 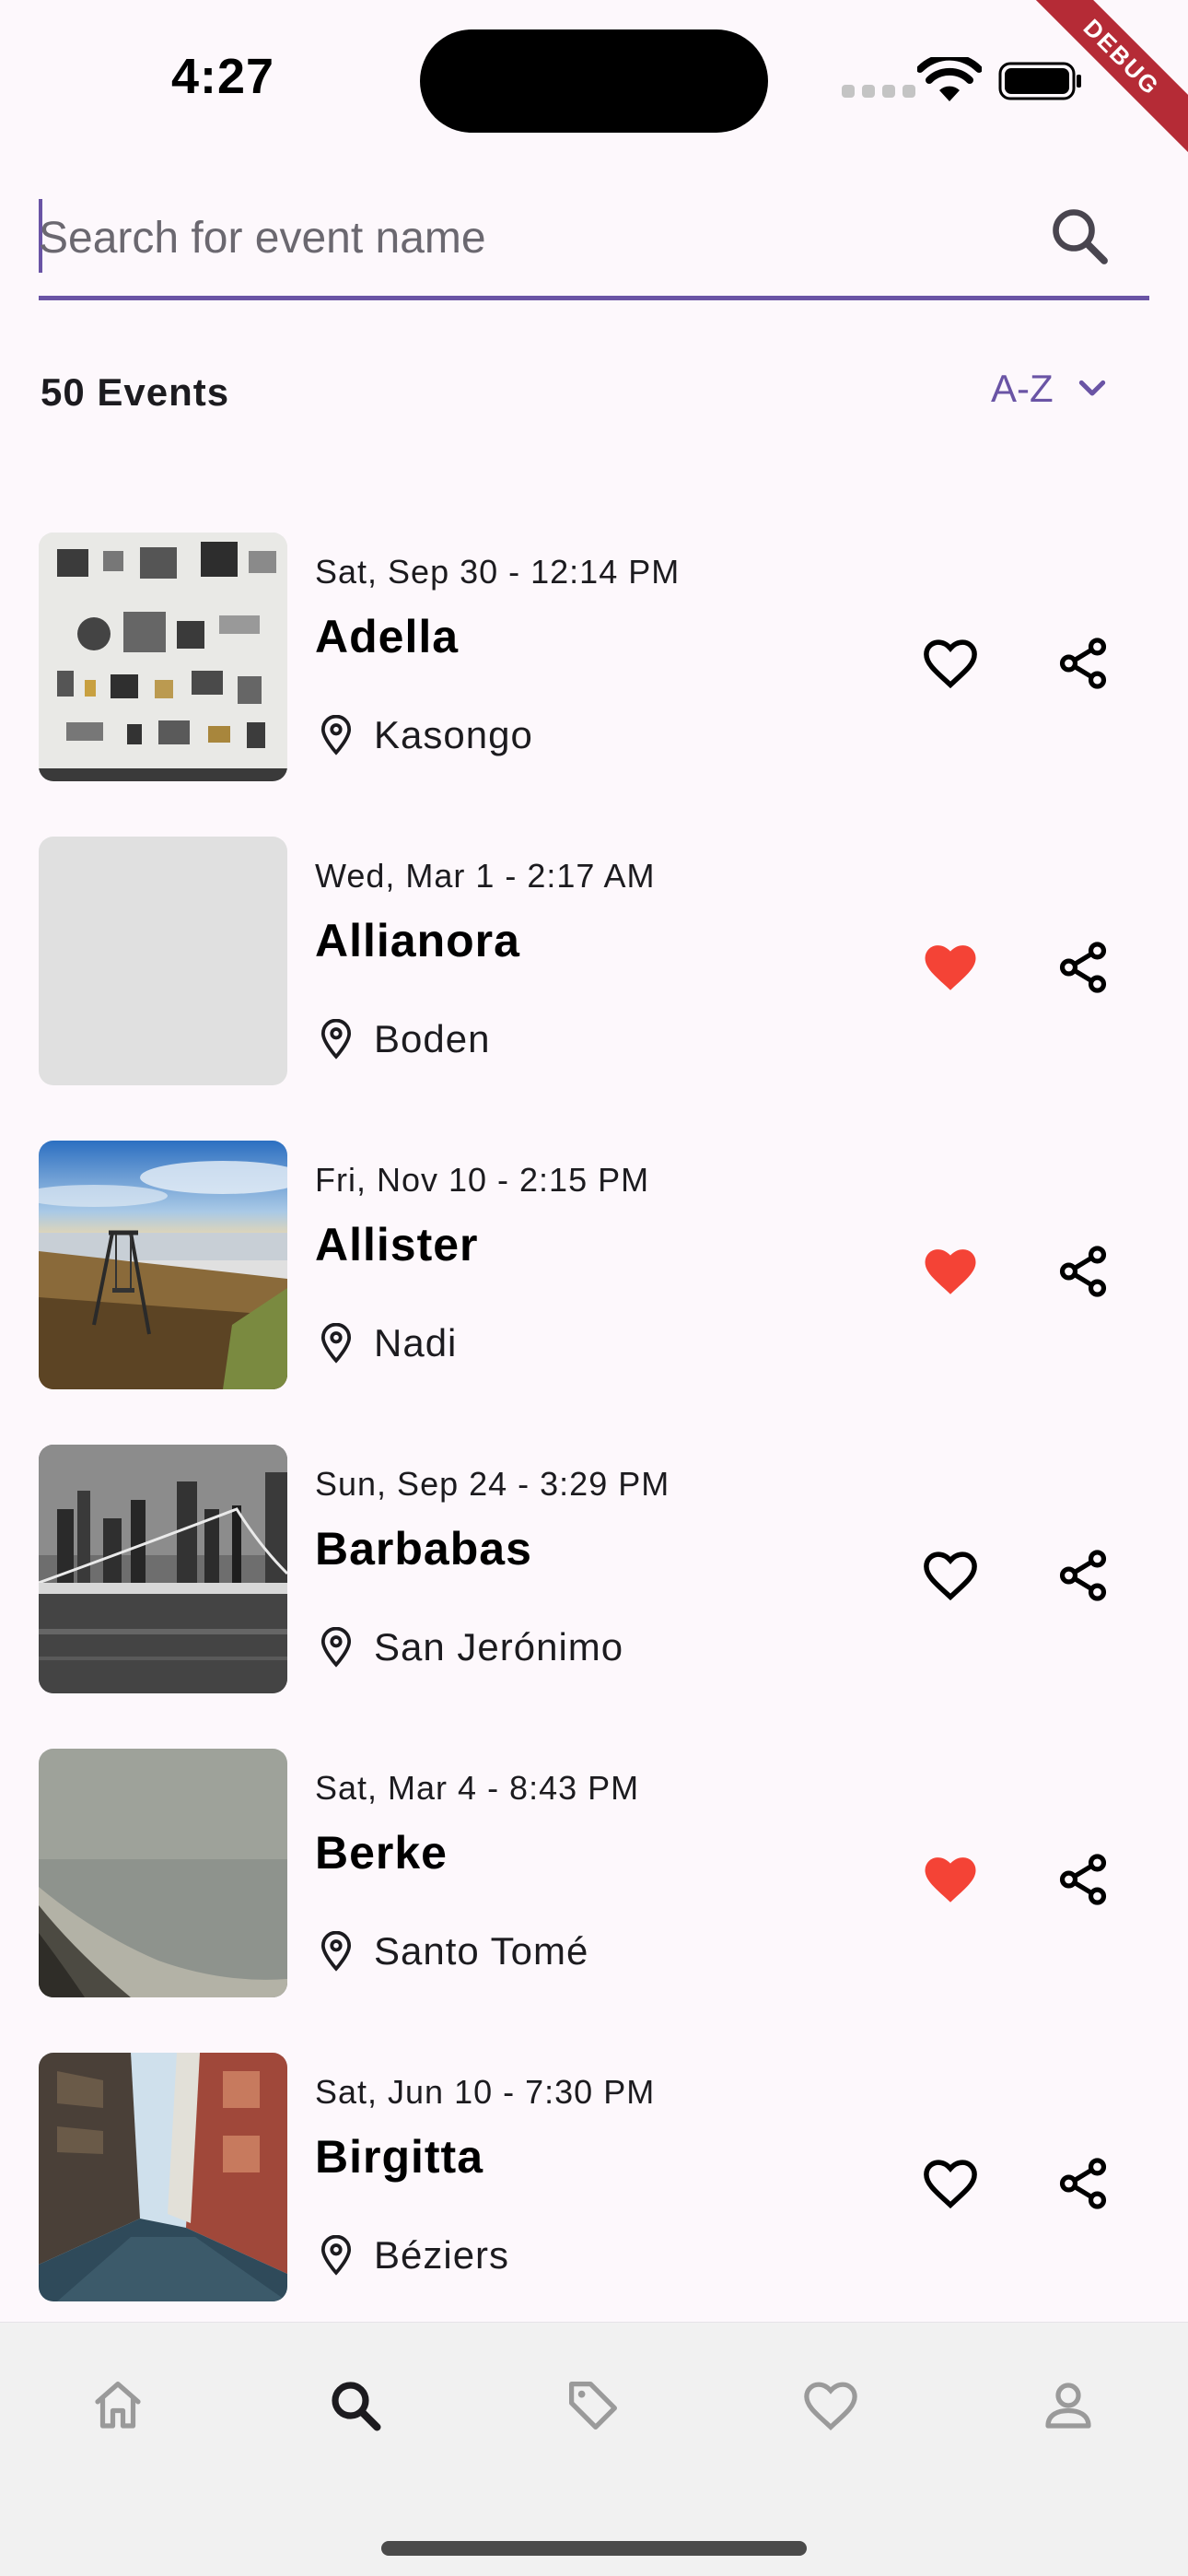 What do you see at coordinates (594, 2205) in the screenshot?
I see `event-list-item: Sat, Jun 10 - 7:30 PM Birgitta Béziers` at bounding box center [594, 2205].